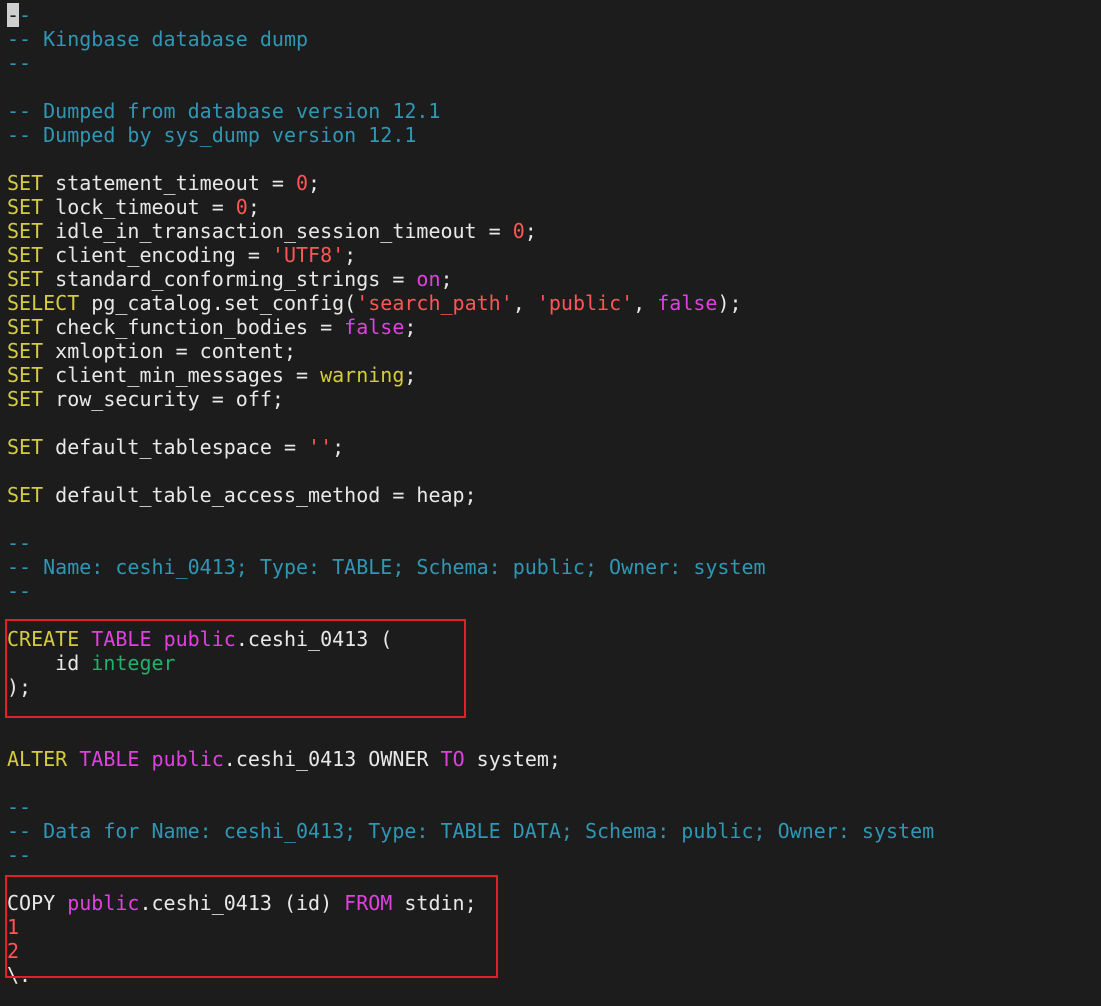  I want to click on code-token: public, so click(187, 759).